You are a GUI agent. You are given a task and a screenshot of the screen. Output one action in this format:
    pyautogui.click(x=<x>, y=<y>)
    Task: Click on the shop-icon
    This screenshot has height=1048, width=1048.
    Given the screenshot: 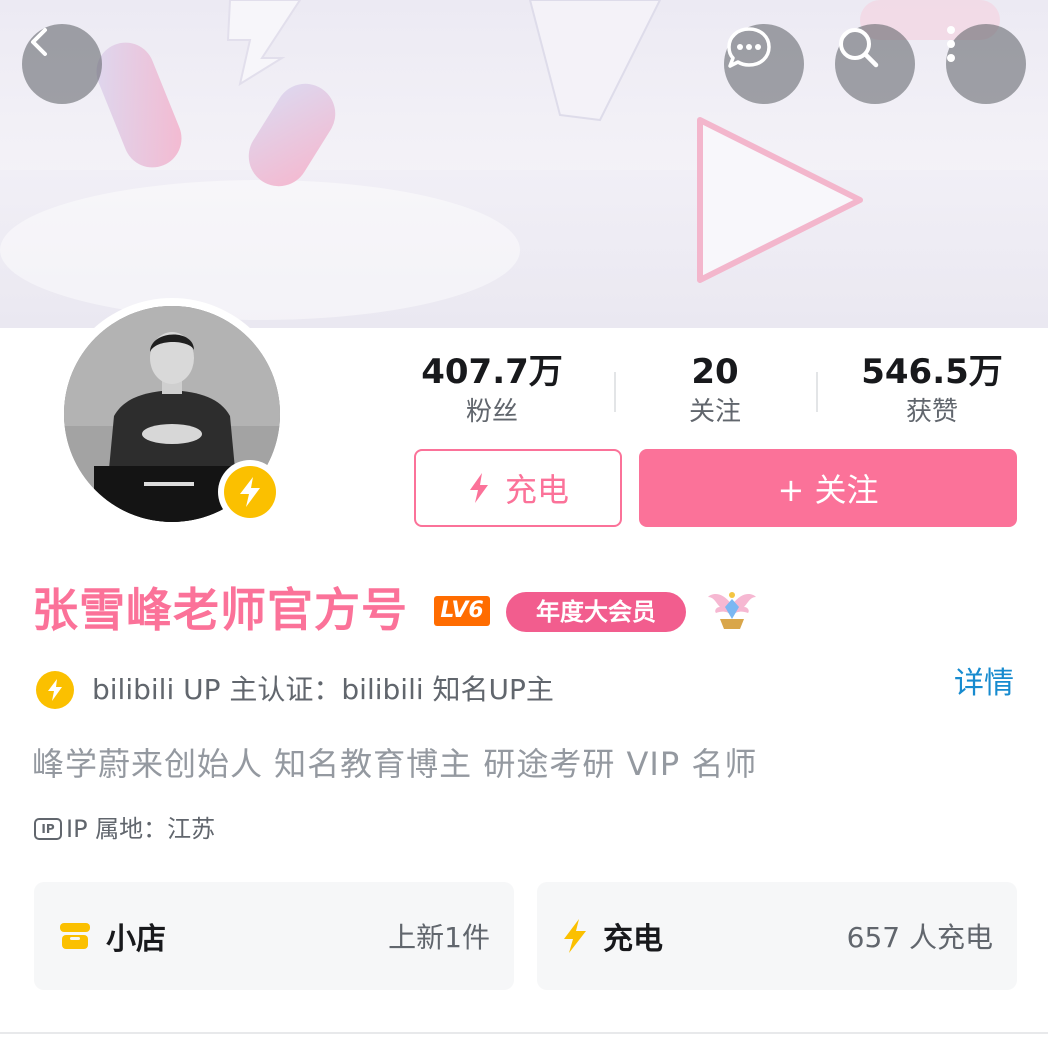 What is the action you would take?
    pyautogui.click(x=75, y=936)
    